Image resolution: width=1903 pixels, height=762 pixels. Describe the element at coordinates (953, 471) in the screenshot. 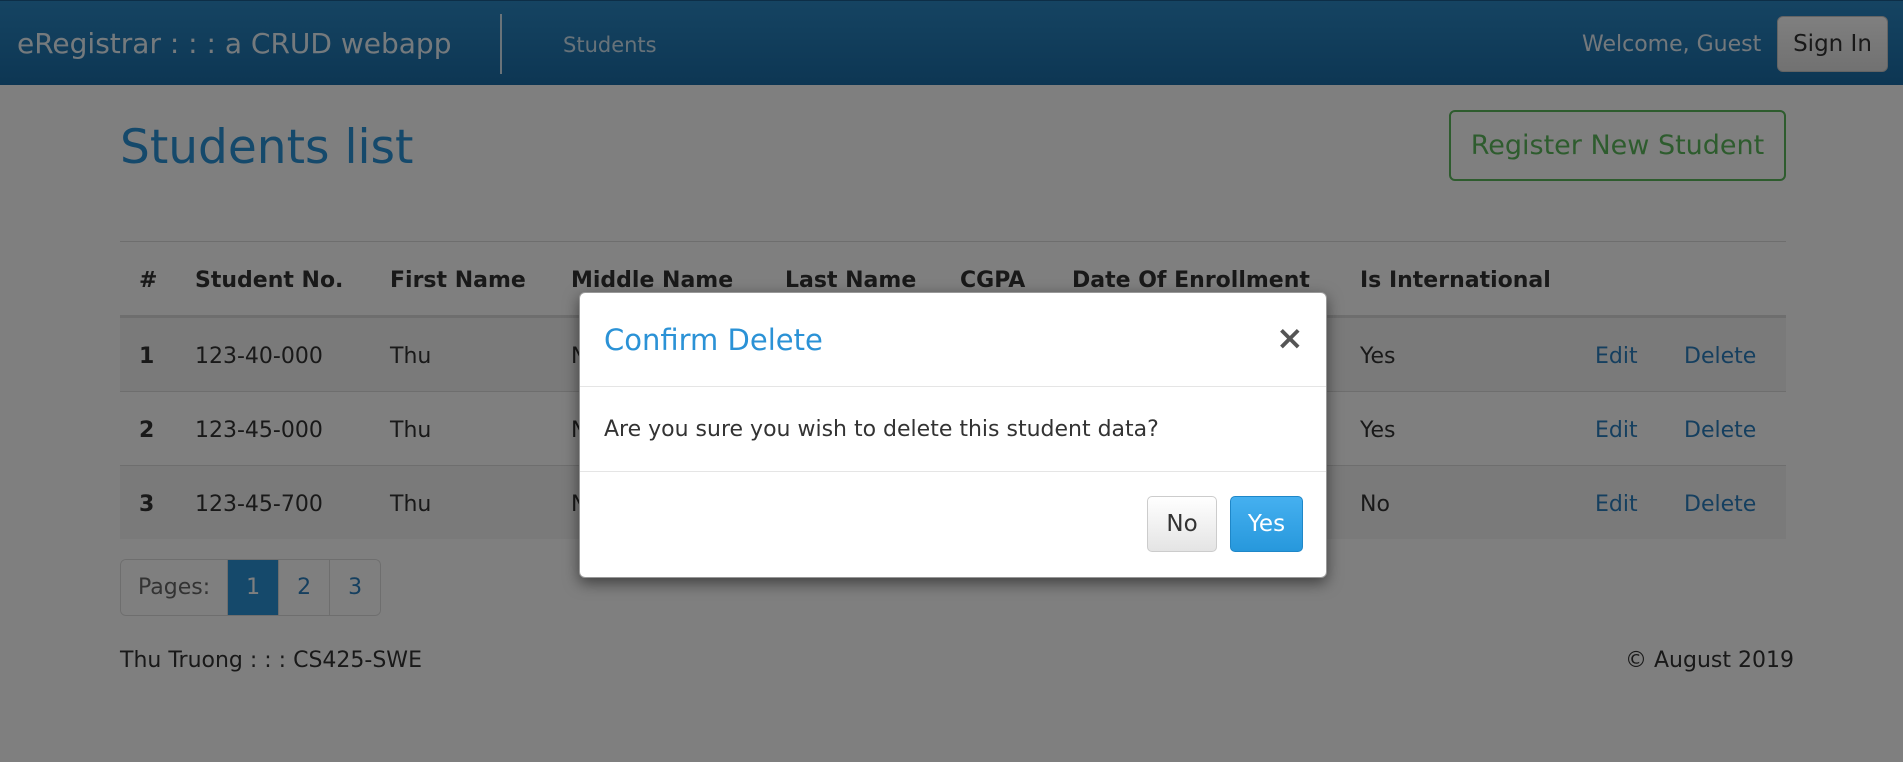

I see `modal-footer-divider` at that location.